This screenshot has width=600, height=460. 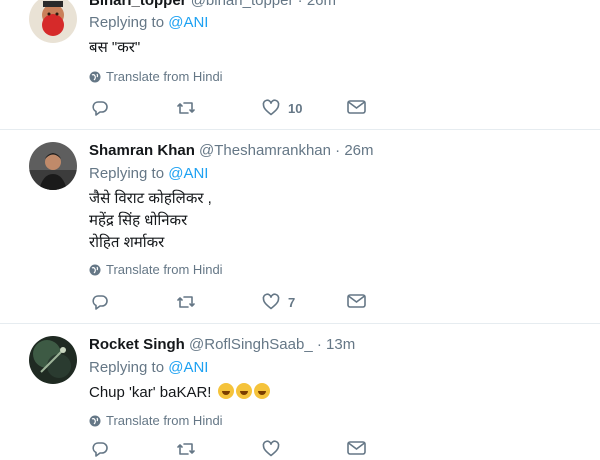 What do you see at coordinates (127, 242) in the screenshot?
I see `tweet-text-line: रोहित शर्माकर` at bounding box center [127, 242].